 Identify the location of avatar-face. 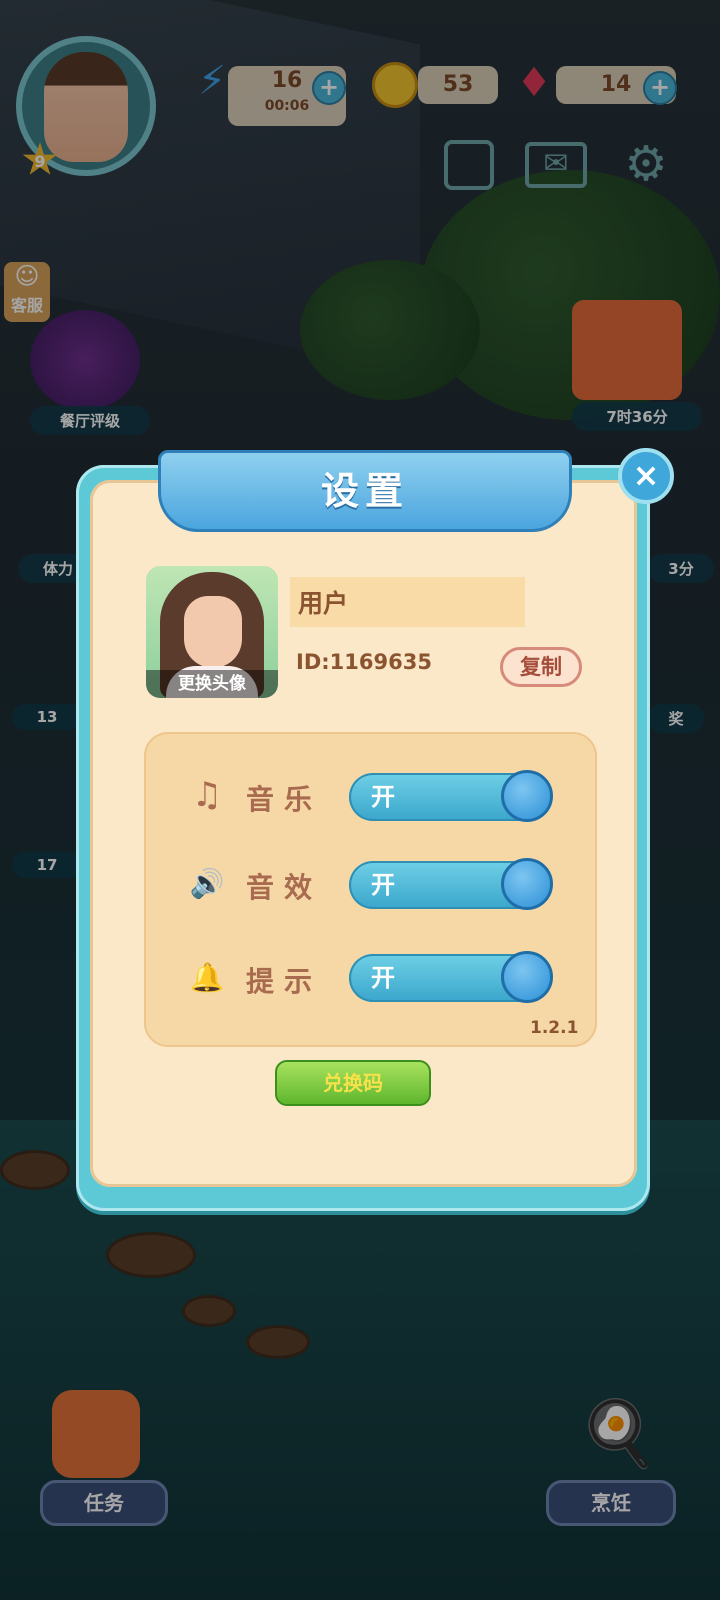
(213, 632).